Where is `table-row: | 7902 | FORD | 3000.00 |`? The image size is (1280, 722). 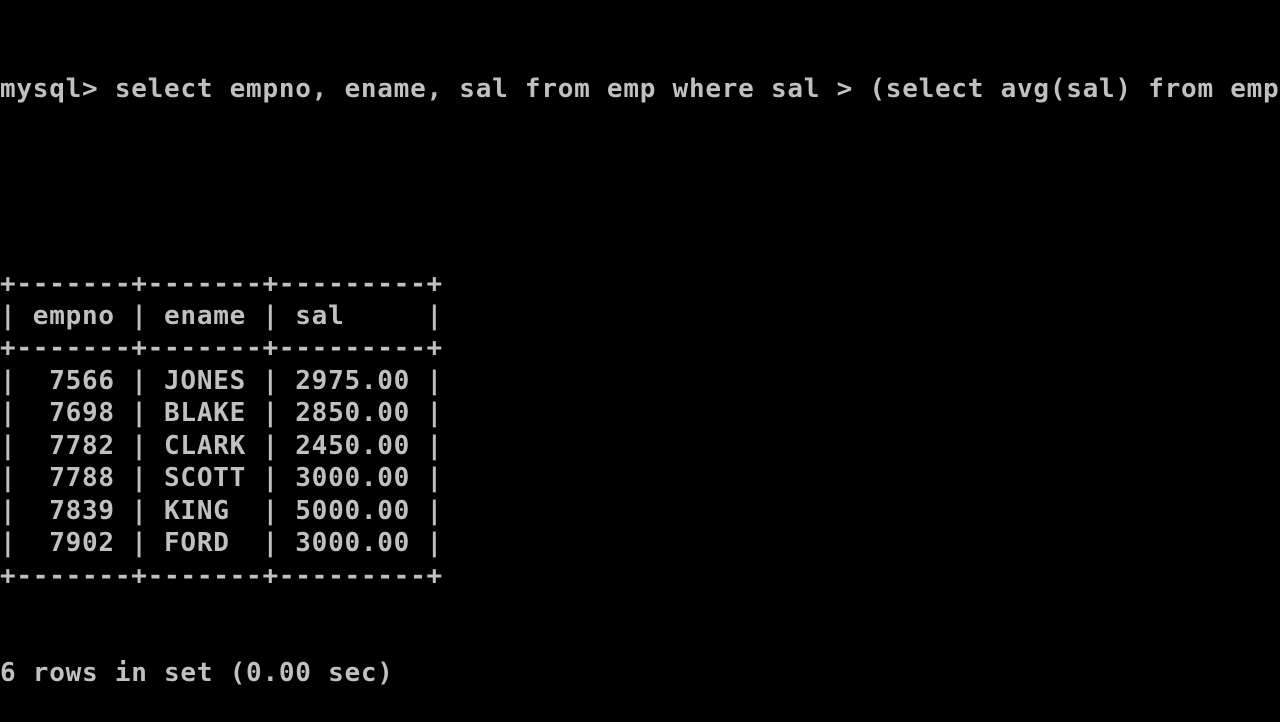
table-row: | 7902 | FORD | 3000.00 | is located at coordinates (221, 543).